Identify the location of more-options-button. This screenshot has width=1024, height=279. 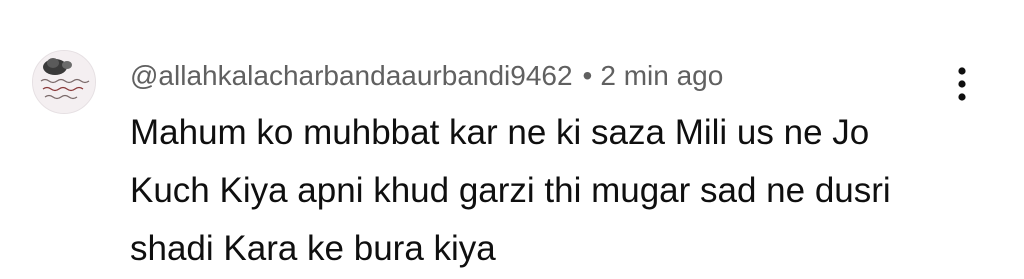
(962, 84).